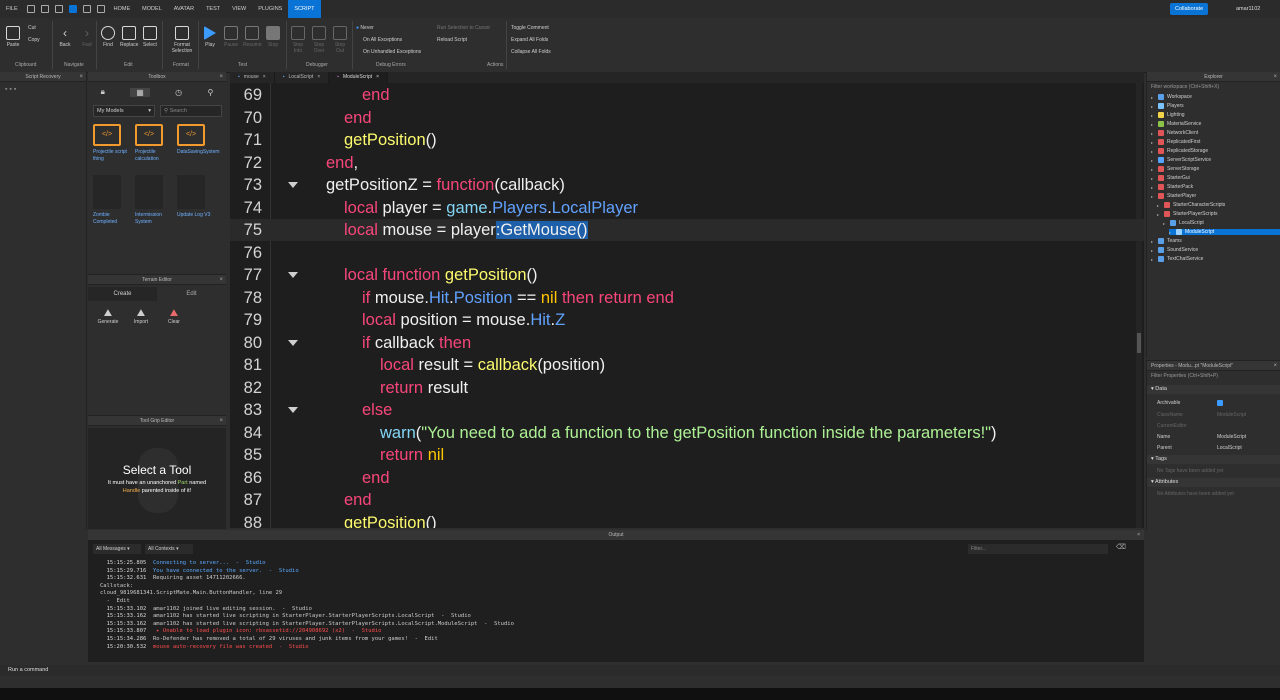 The image size is (1280, 700). I want to click on recovery-toolbar-icons: ▪ ▪ ▪, so click(10, 89).